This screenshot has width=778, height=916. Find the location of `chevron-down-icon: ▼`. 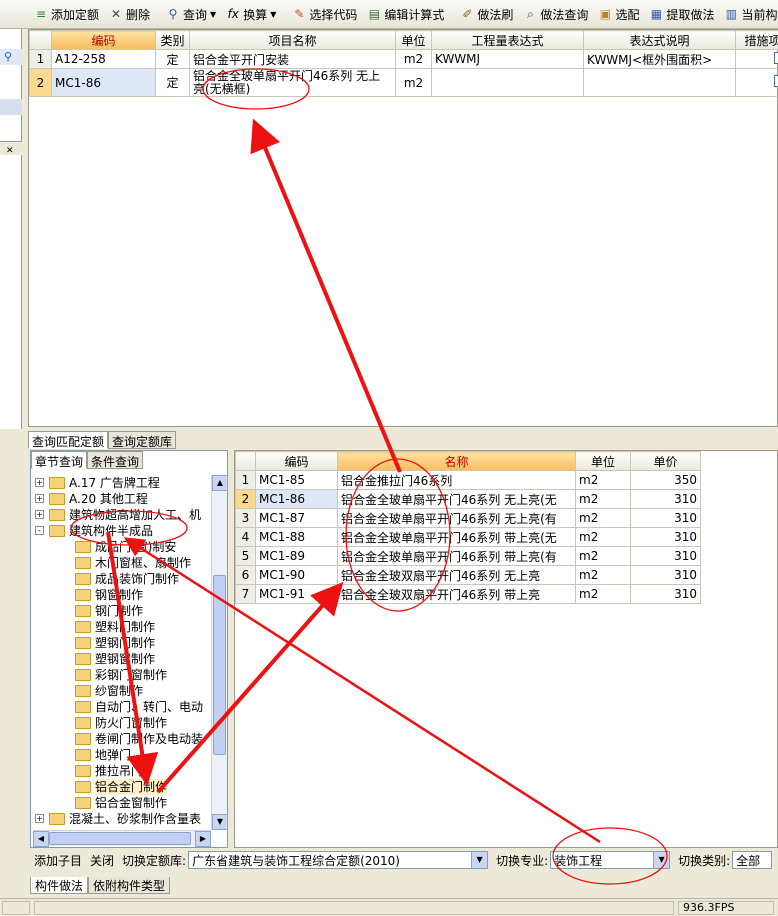

chevron-down-icon: ▼ is located at coordinates (479, 860).